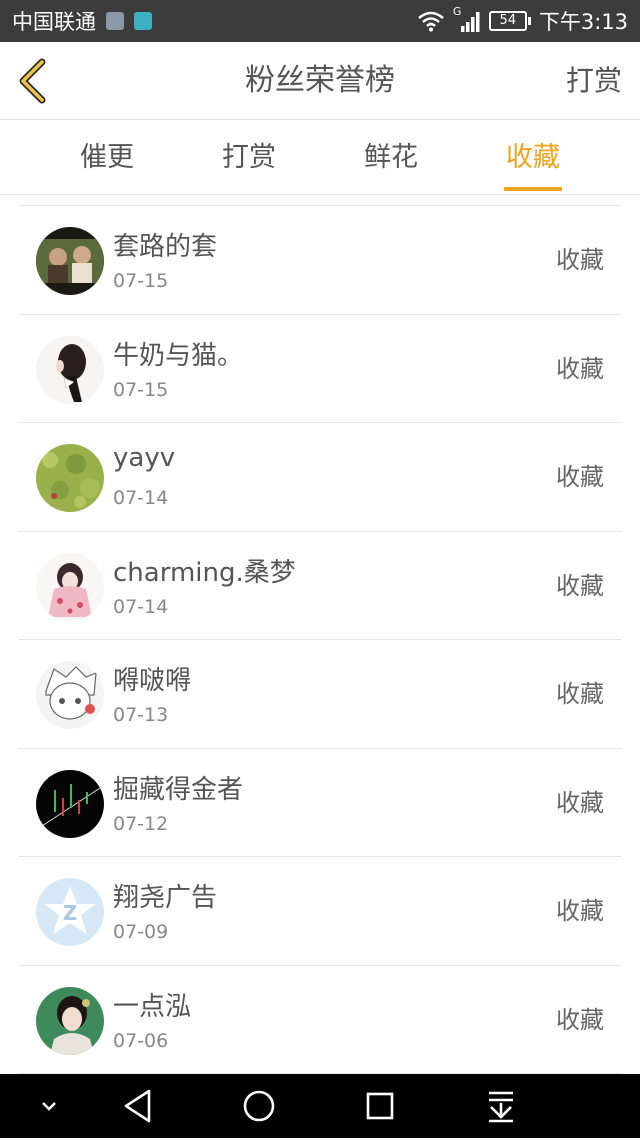 The image size is (640, 1138). What do you see at coordinates (204, 572) in the screenshot?
I see `user-name: charming.桑梦` at bounding box center [204, 572].